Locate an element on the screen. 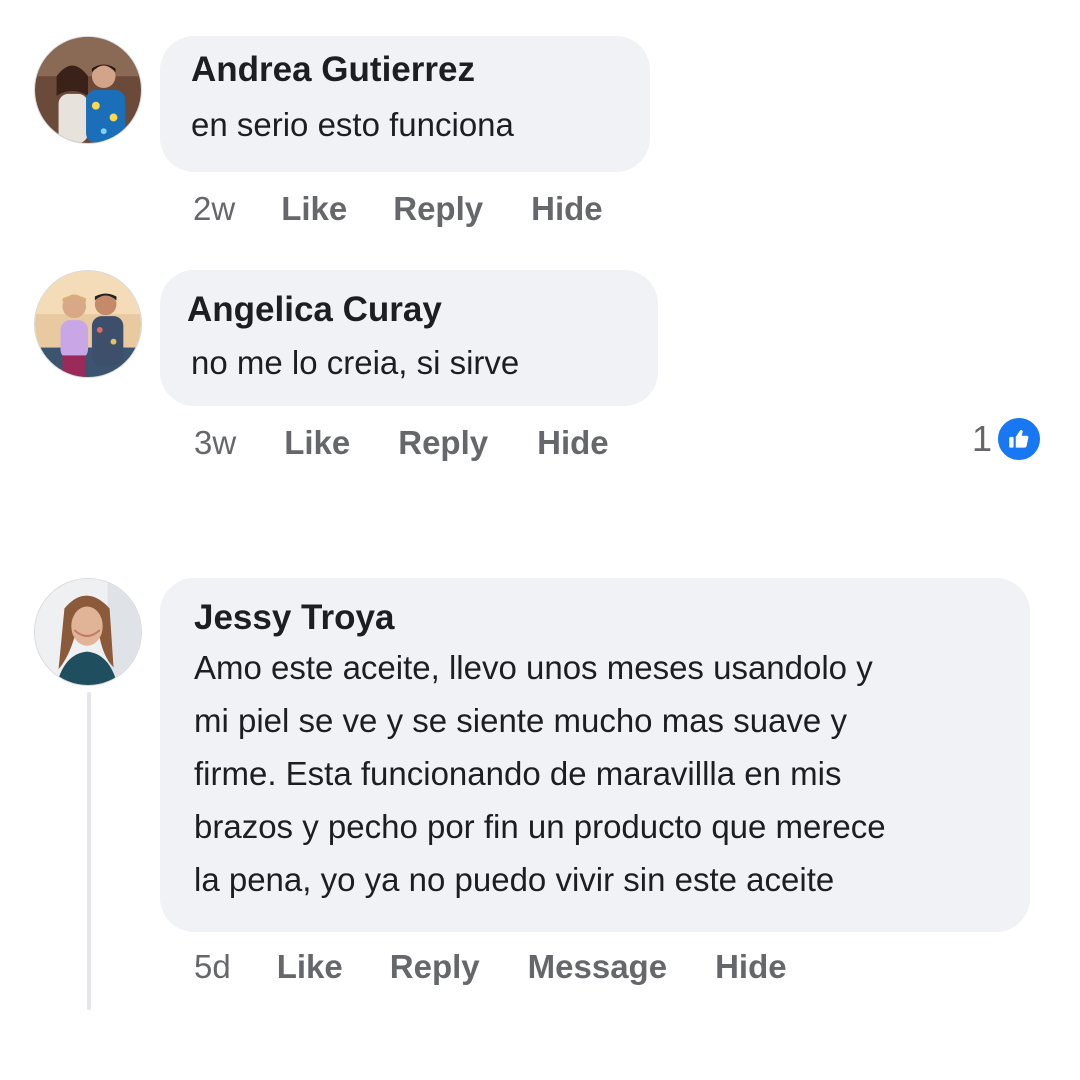 Image resolution: width=1080 pixels, height=1080 pixels. comment-actions: 5d Like Reply Message Hide is located at coordinates (490, 967).